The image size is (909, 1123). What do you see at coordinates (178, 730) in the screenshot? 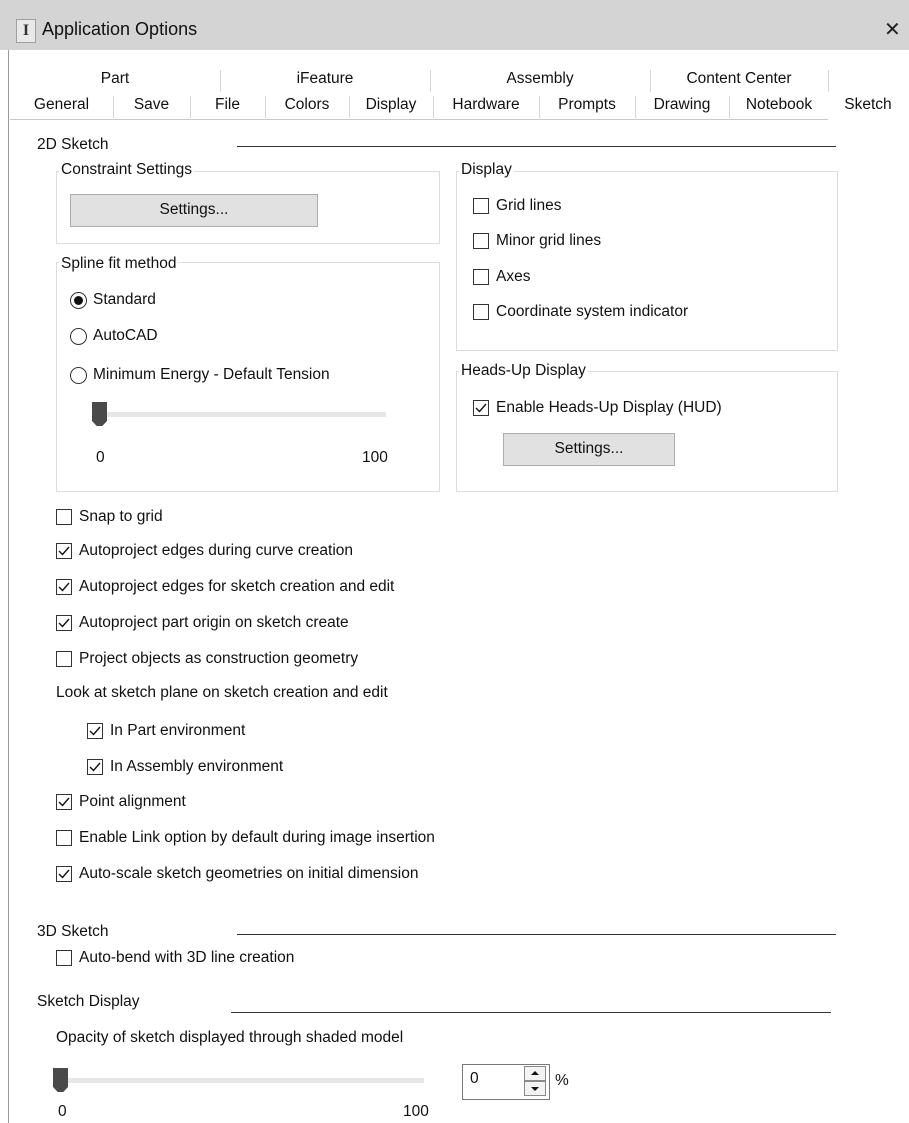
I see `in-part-label: In Part environment` at bounding box center [178, 730].